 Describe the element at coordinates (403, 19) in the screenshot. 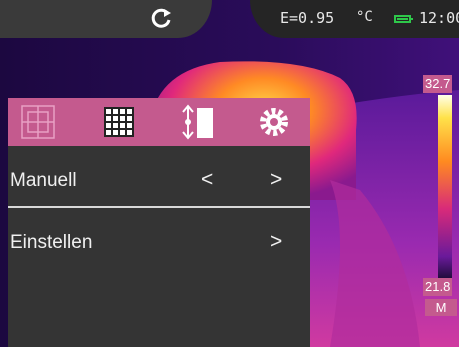

I see `battery-icon` at that location.